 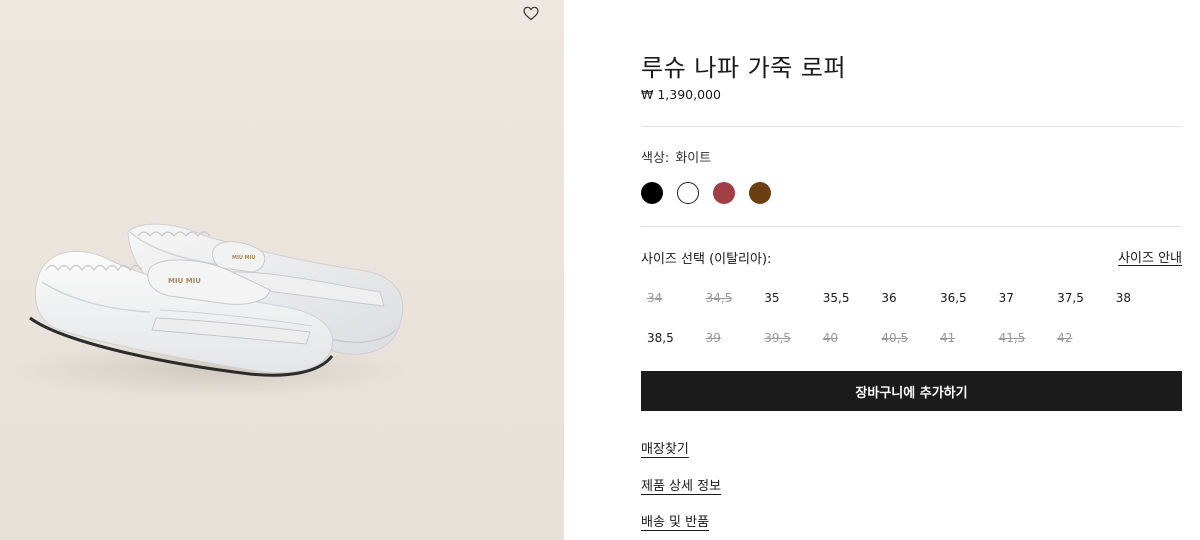 I want to click on loafer-shoes-image: MIU MIU MIU MIU, so click(x=210, y=310).